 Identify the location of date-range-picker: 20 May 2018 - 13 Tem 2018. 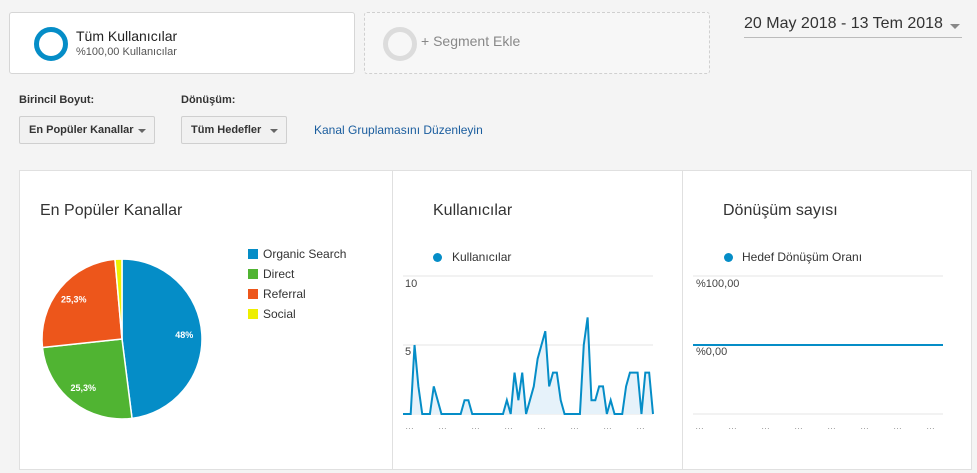
(853, 26).